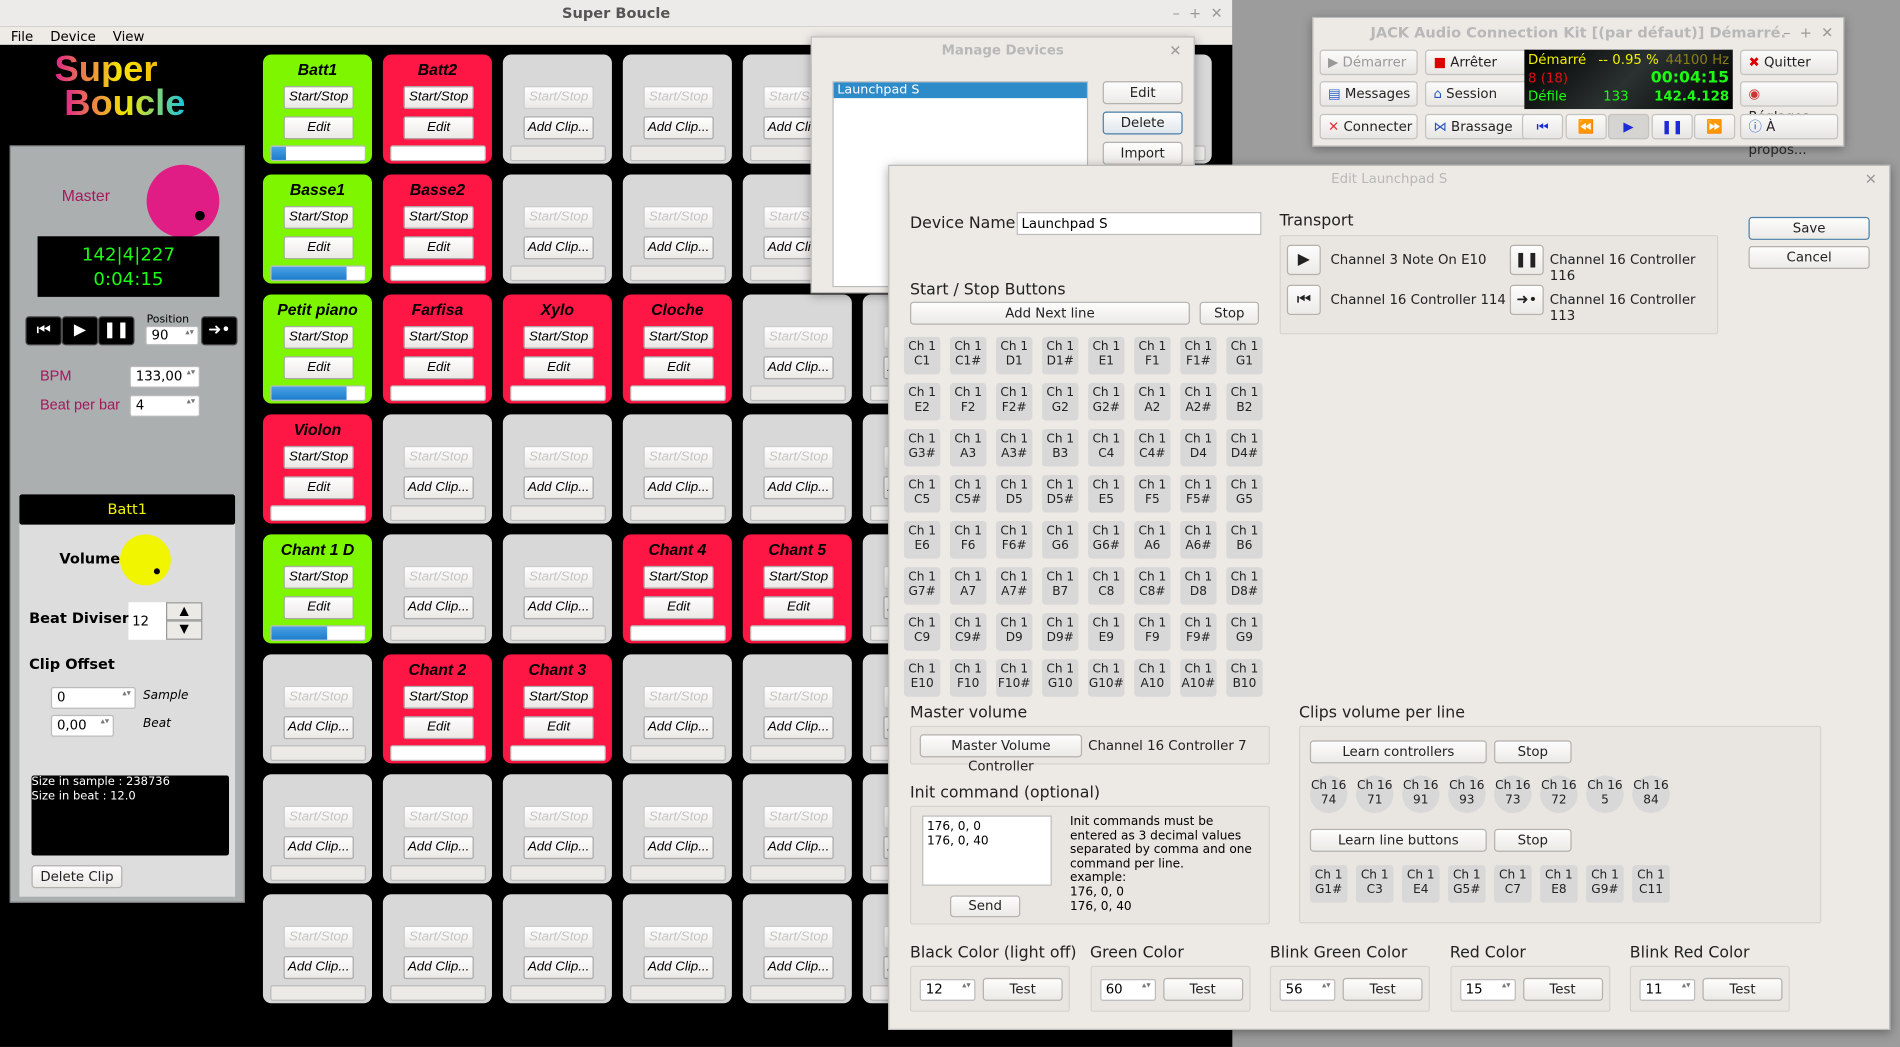 Image resolution: width=1900 pixels, height=1047 pixels. What do you see at coordinates (1328, 884) in the screenshot?
I see `line-button: Ch 1 G1#` at bounding box center [1328, 884].